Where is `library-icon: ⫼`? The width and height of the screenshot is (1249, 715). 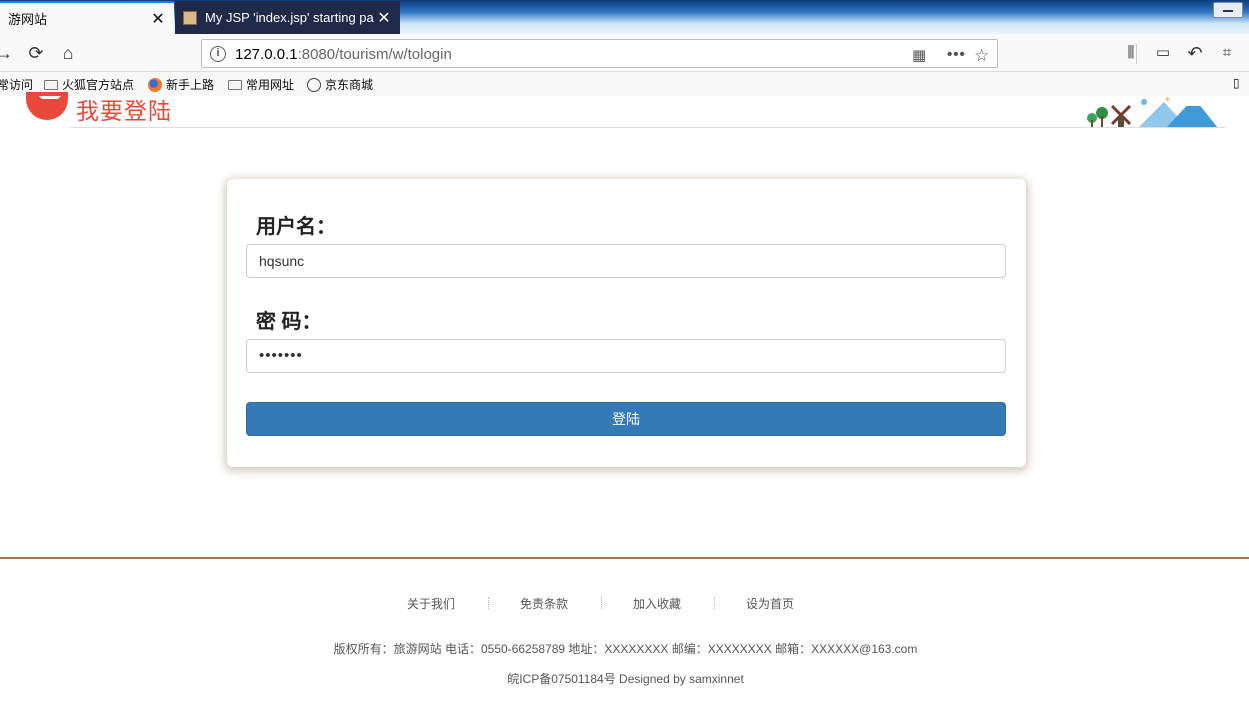 library-icon: ⫼ is located at coordinates (1131, 53).